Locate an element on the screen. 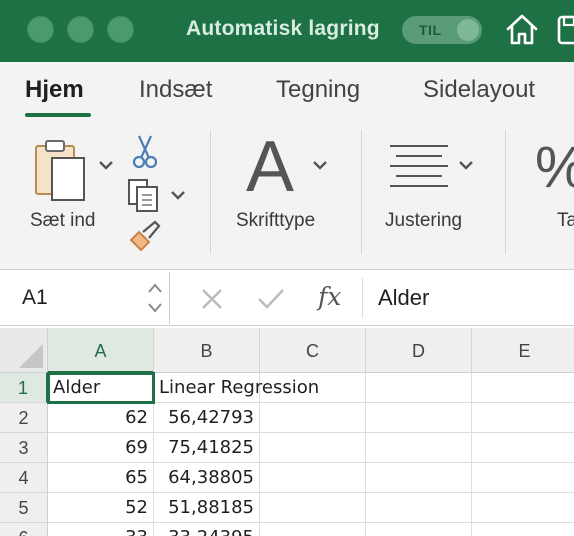 This screenshot has height=536, width=574. cell-b2: 56,42793 is located at coordinates (207, 418).